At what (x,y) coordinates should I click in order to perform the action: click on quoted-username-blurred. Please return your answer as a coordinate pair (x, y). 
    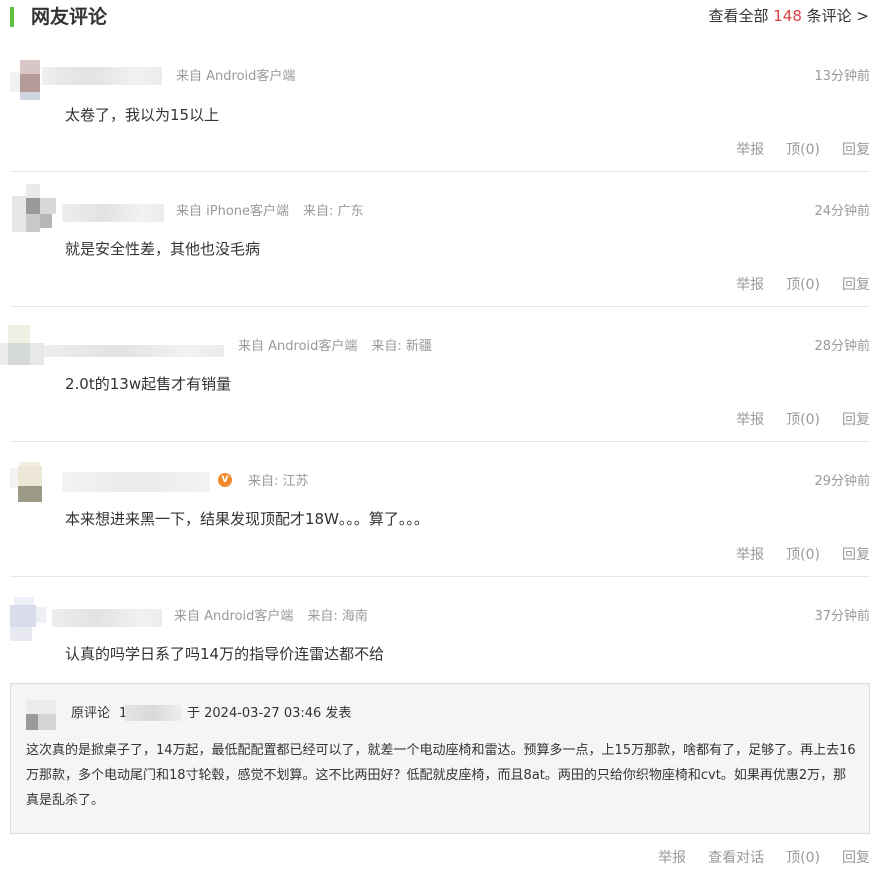
    Looking at the image, I should click on (153, 713).